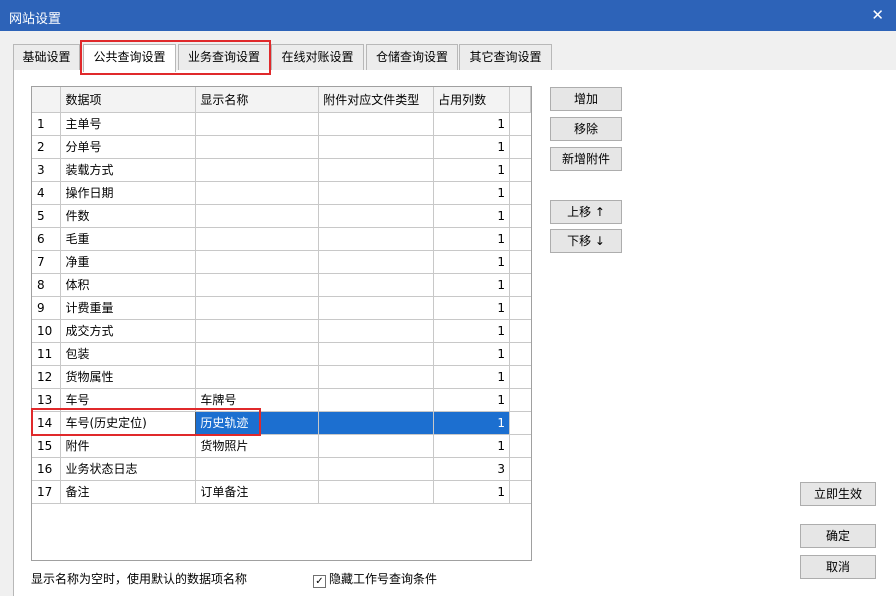  What do you see at coordinates (471, 469) in the screenshot?
I see `cell-column-span: 3` at bounding box center [471, 469].